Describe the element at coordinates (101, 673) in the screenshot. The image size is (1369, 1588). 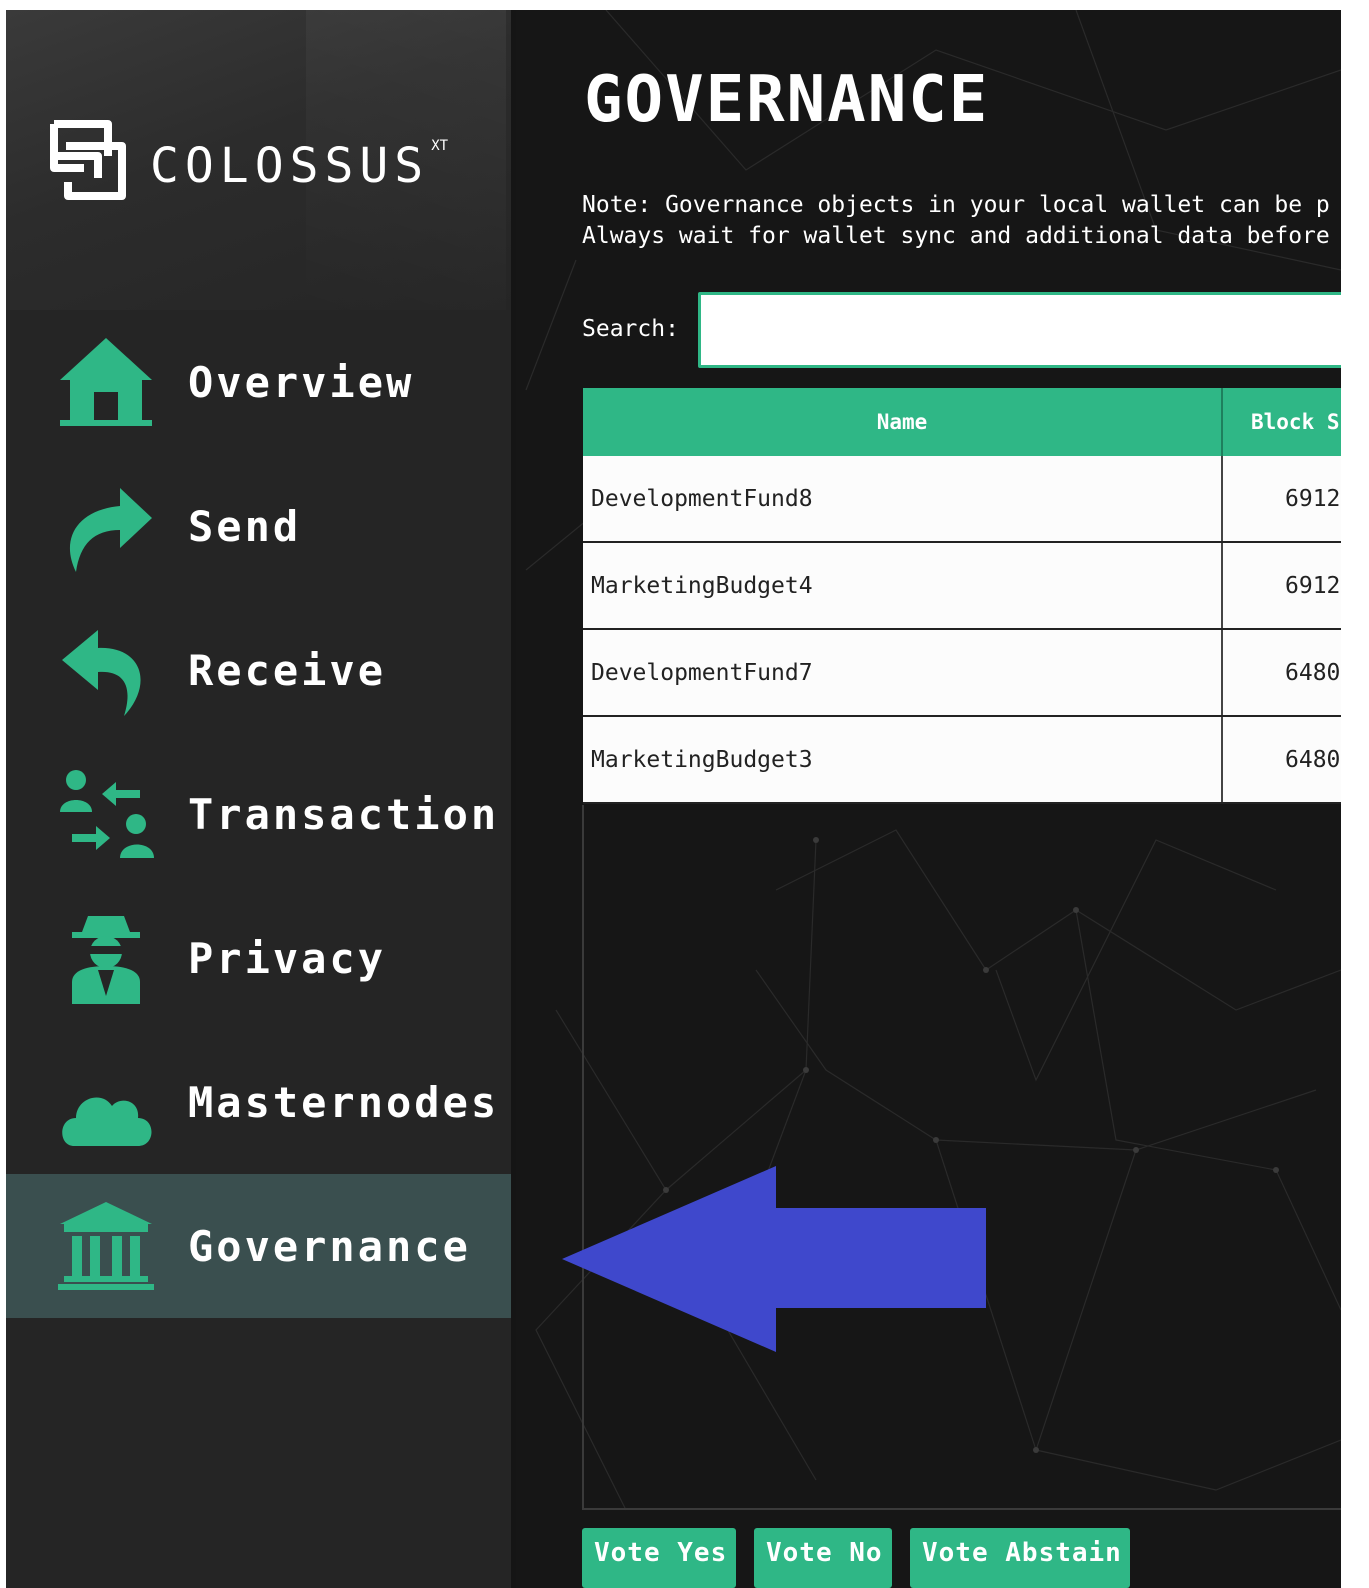
I see `receive-arrow-icon` at that location.